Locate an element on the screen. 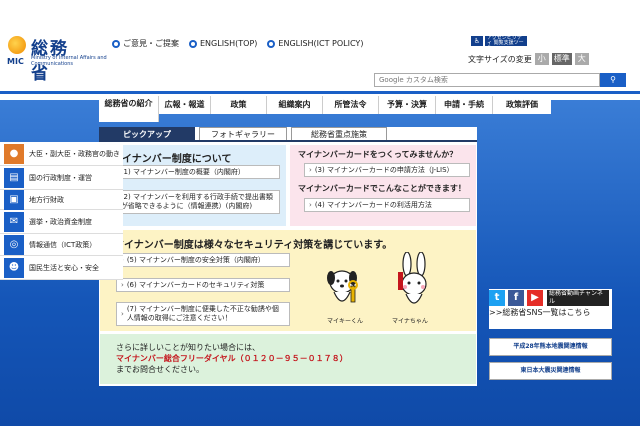 The height and width of the screenshot is (426, 640). panel-title: マイナンバー制度は様々なセキュリティ対策を講じています。 is located at coordinates (253, 245).